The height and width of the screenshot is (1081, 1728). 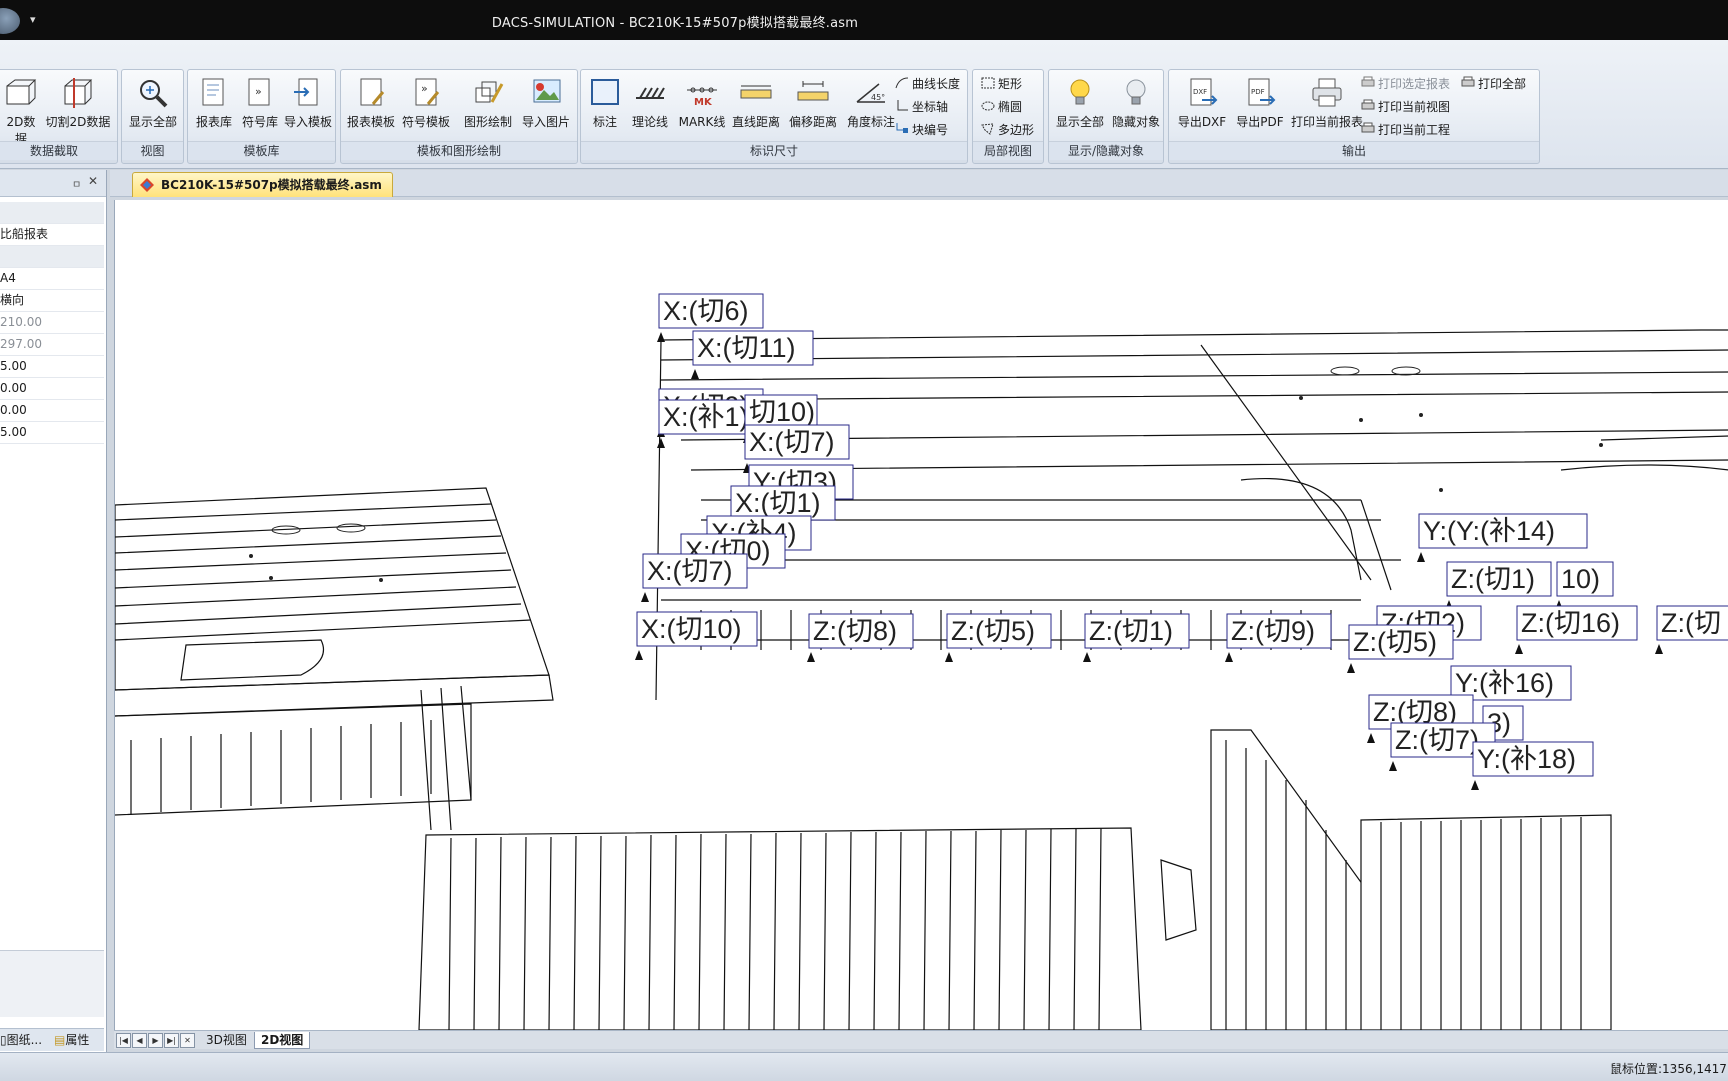 What do you see at coordinates (488, 102) in the screenshot?
I see `graphic-drawing-button: 图形绘制` at bounding box center [488, 102].